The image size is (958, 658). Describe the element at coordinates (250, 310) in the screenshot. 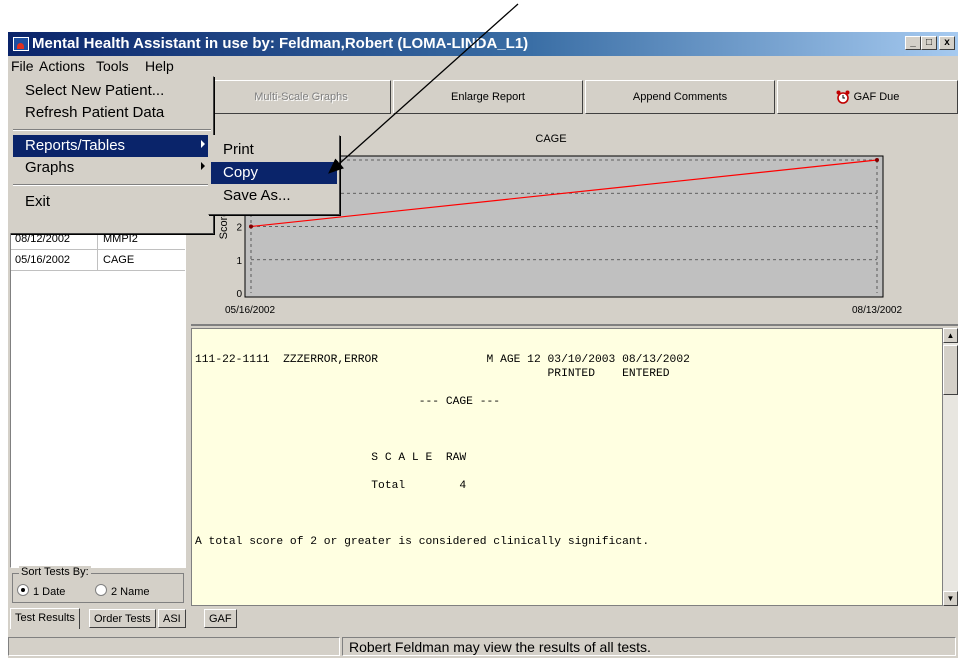

I see `x-tick-label: 05/16/2002` at that location.